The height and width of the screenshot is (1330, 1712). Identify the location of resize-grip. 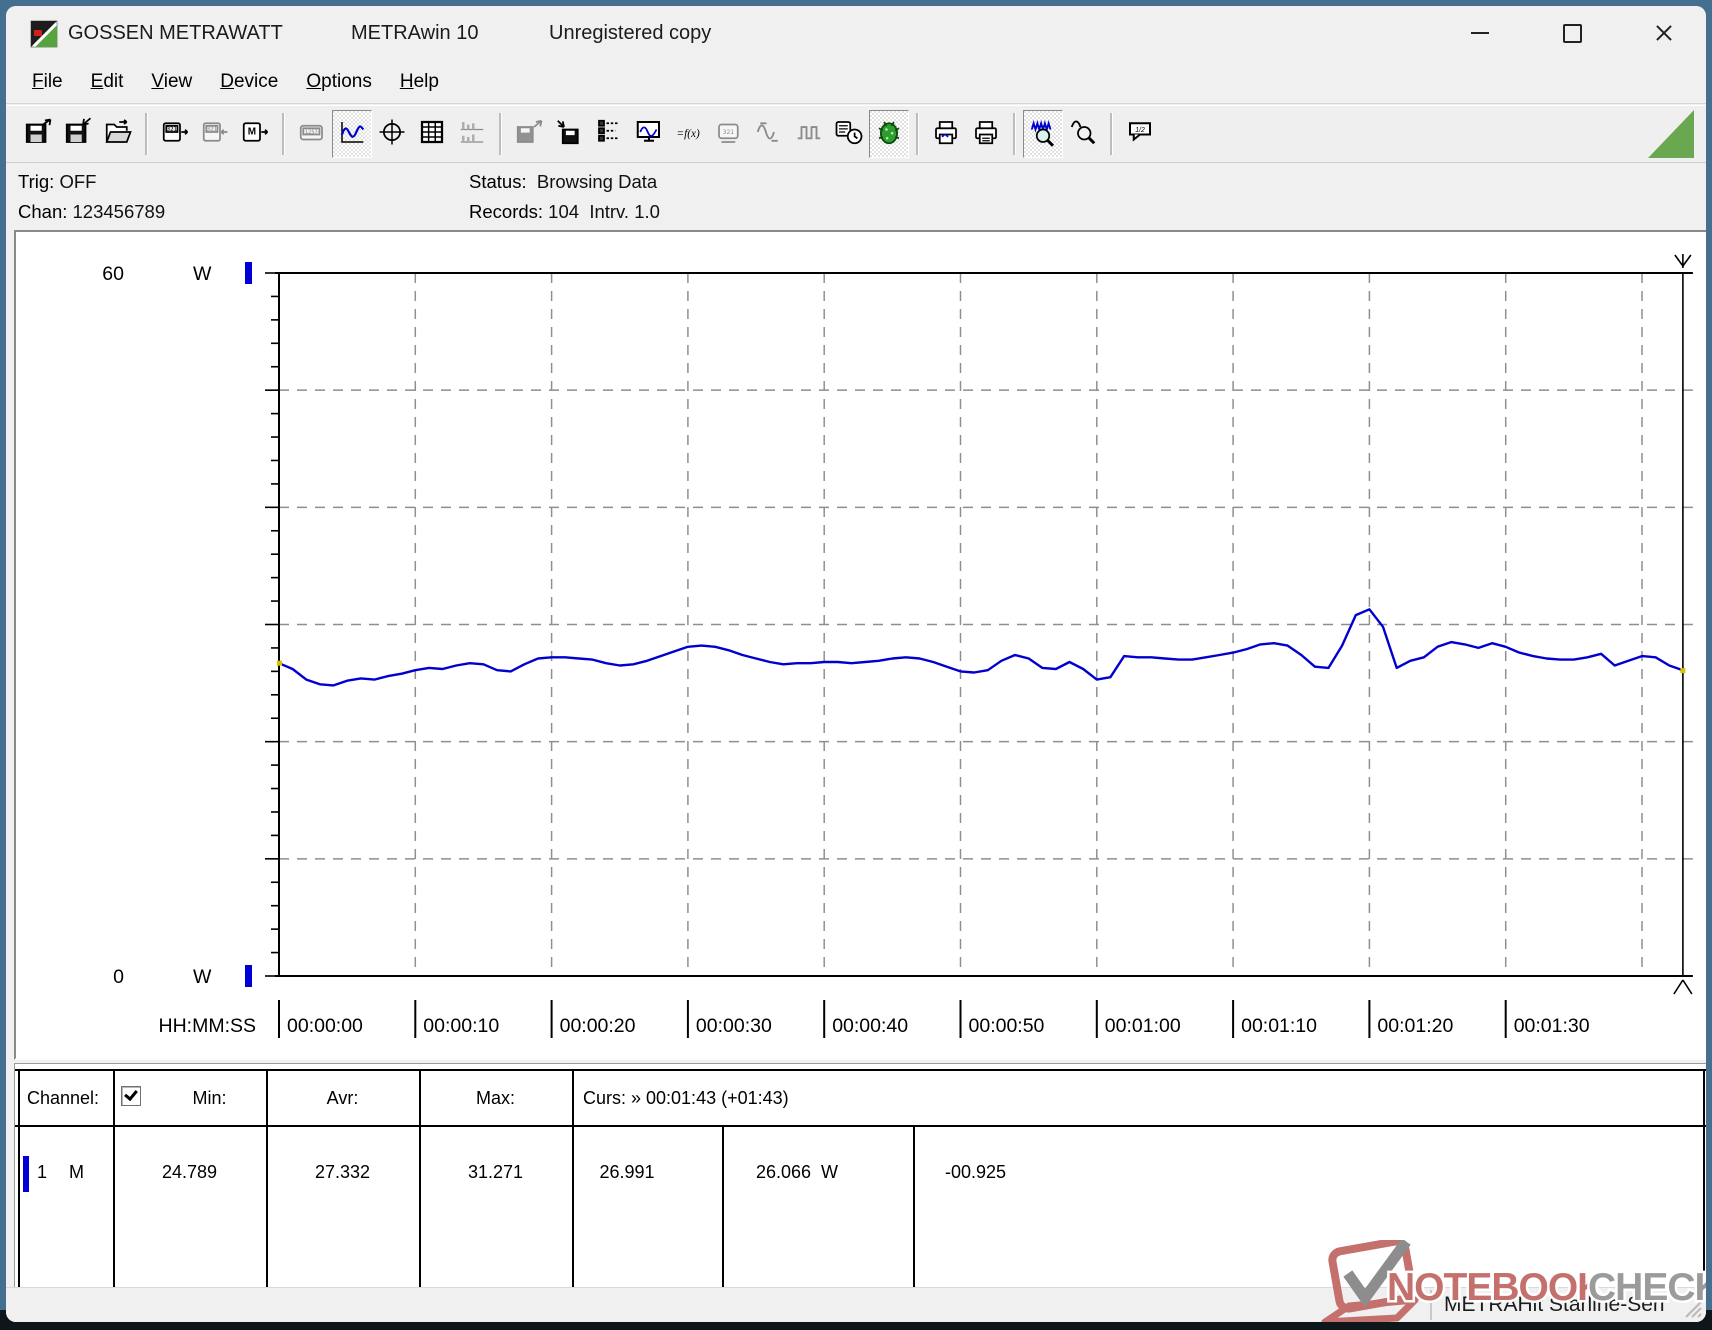
(1691, 1307).